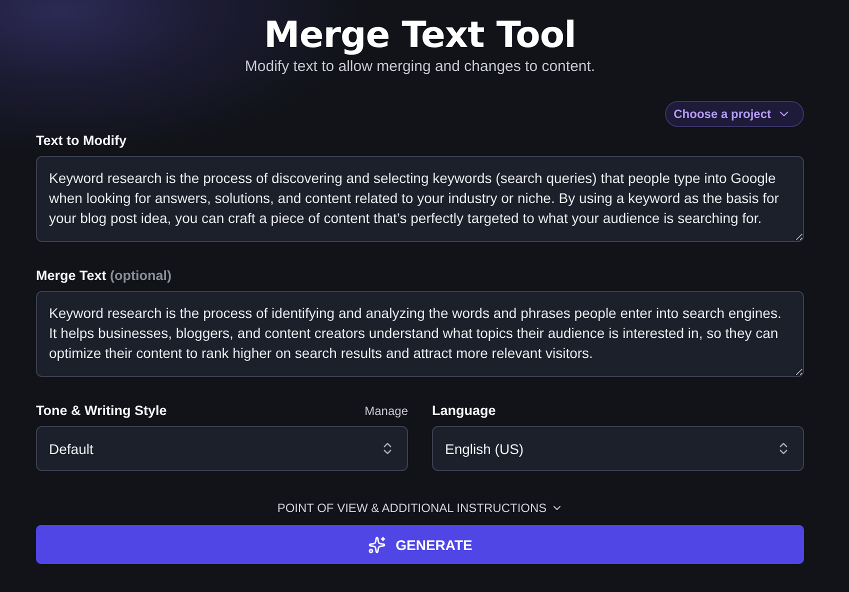 This screenshot has height=592, width=849. Describe the element at coordinates (101, 410) in the screenshot. I see `field-label: Tone & Writing Style` at that location.